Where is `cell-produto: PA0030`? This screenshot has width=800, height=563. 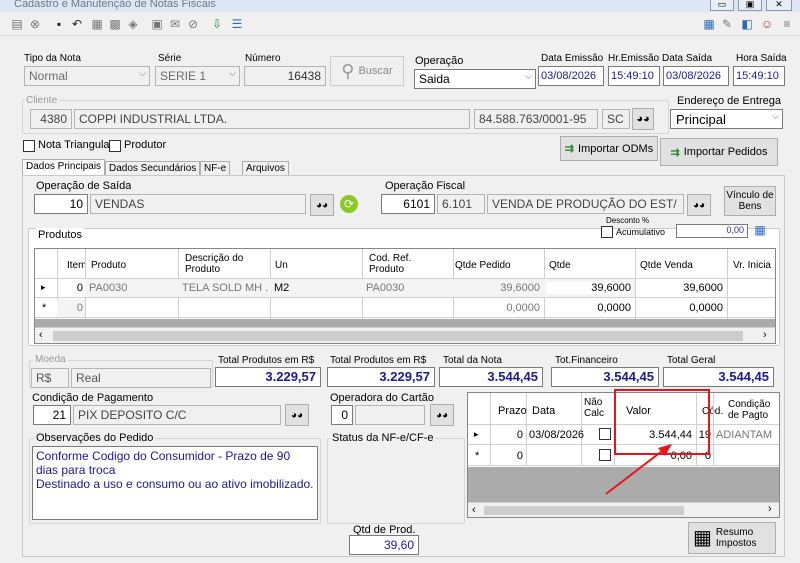 cell-produto: PA0030 is located at coordinates (108, 288).